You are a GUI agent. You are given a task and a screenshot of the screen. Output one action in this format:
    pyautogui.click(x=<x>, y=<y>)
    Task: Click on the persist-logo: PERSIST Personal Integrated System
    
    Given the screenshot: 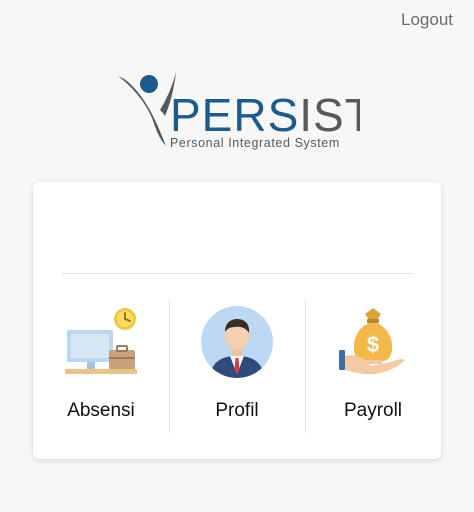 What is the action you would take?
    pyautogui.click(x=239, y=111)
    